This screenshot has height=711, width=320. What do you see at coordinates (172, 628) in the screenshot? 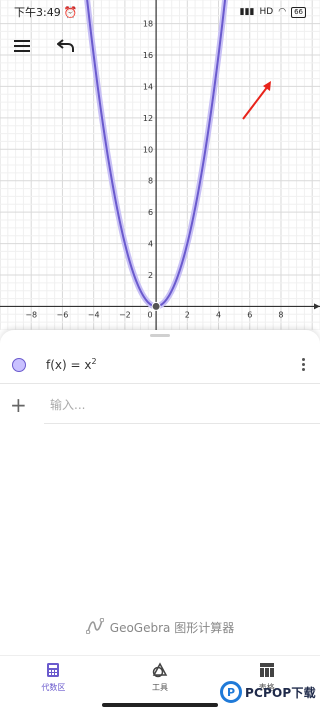
I see `app-name: GeoGebra 图形计算器` at bounding box center [172, 628].